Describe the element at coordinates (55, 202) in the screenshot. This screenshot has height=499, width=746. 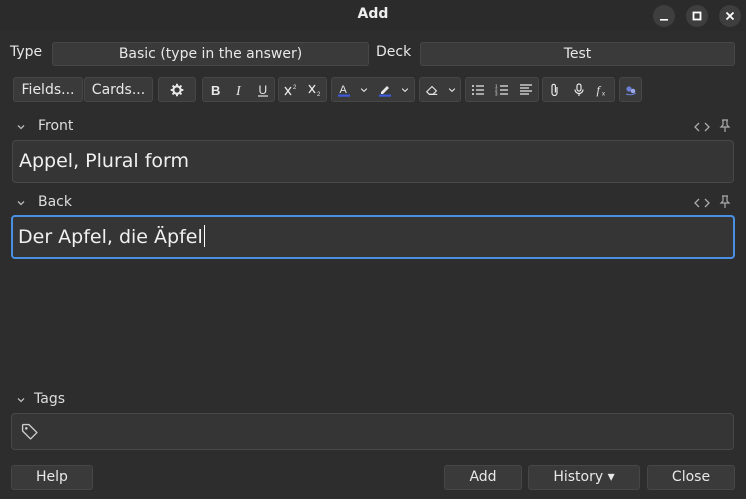
I see `back-field-label: Back` at that location.